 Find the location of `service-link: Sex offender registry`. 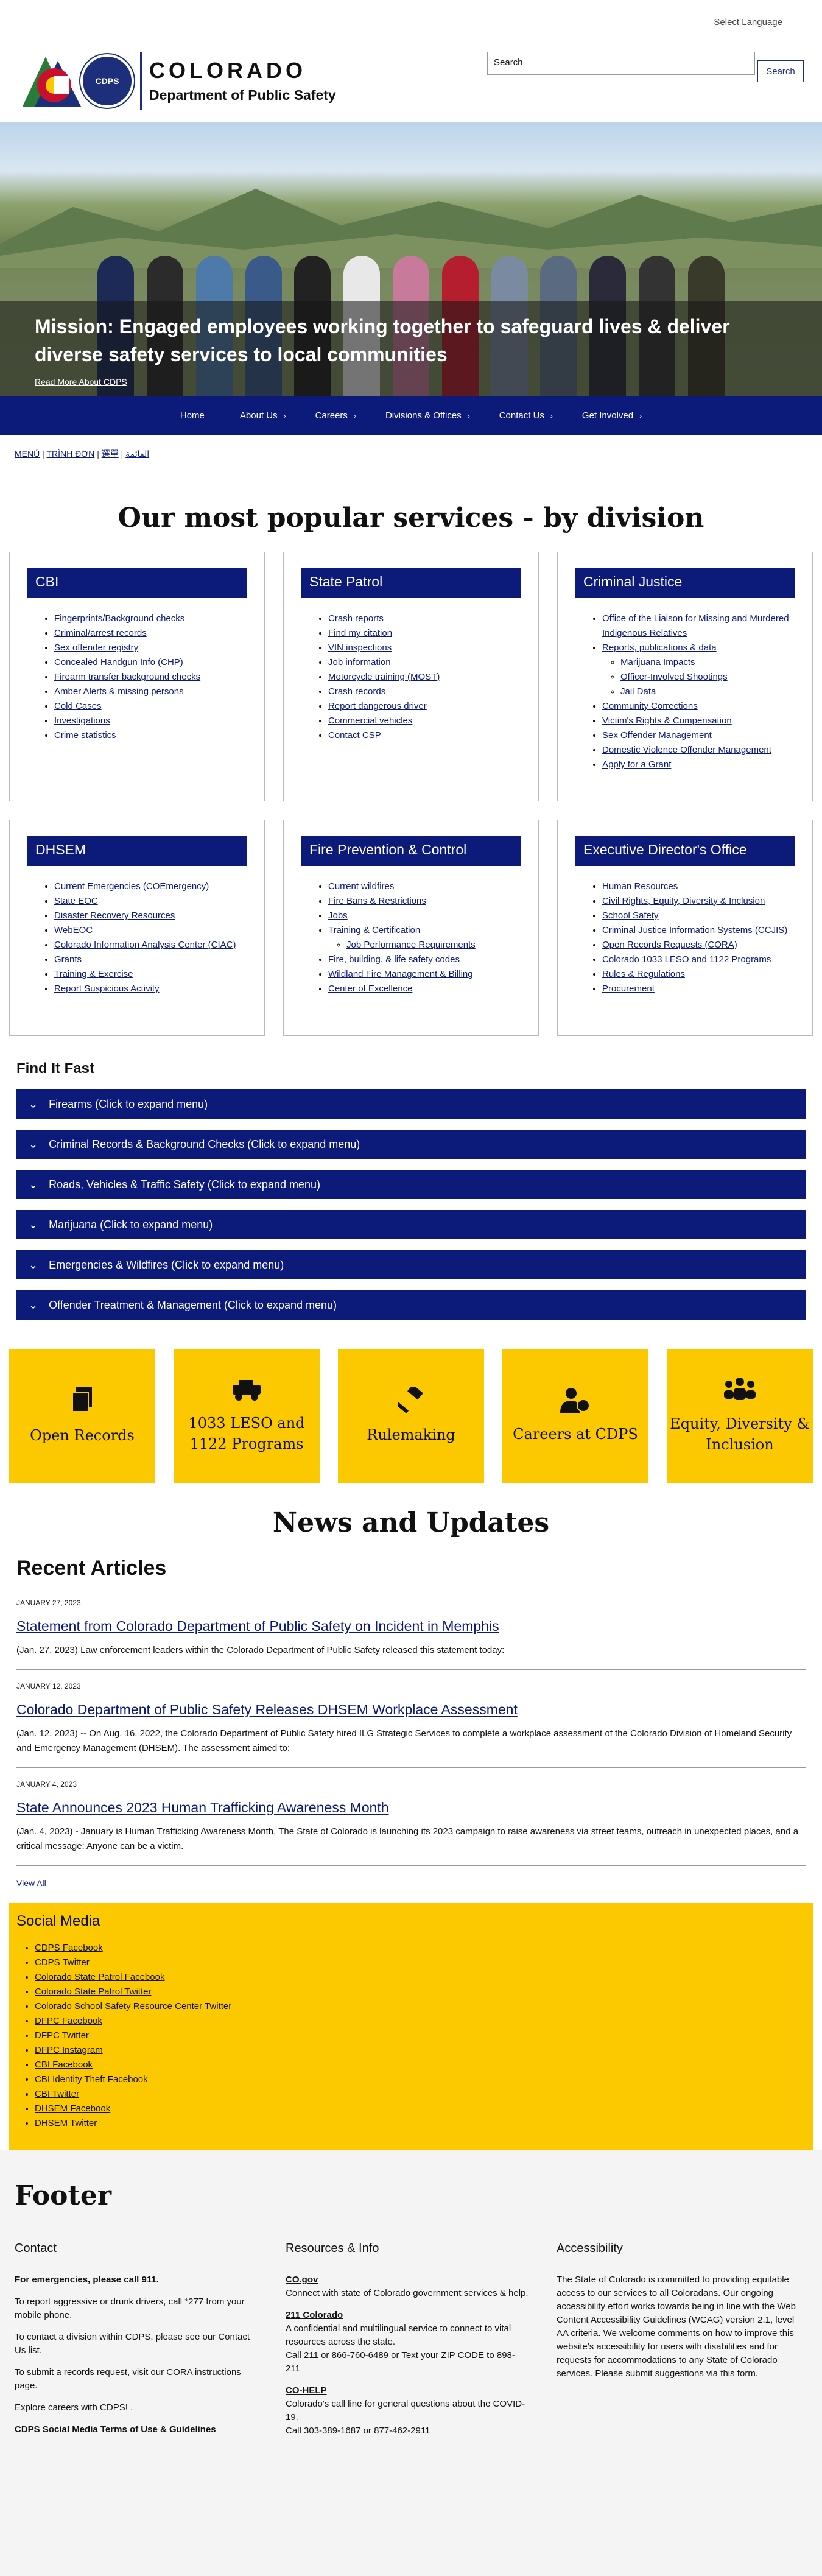

service-link: Sex offender registry is located at coordinates (96, 647).